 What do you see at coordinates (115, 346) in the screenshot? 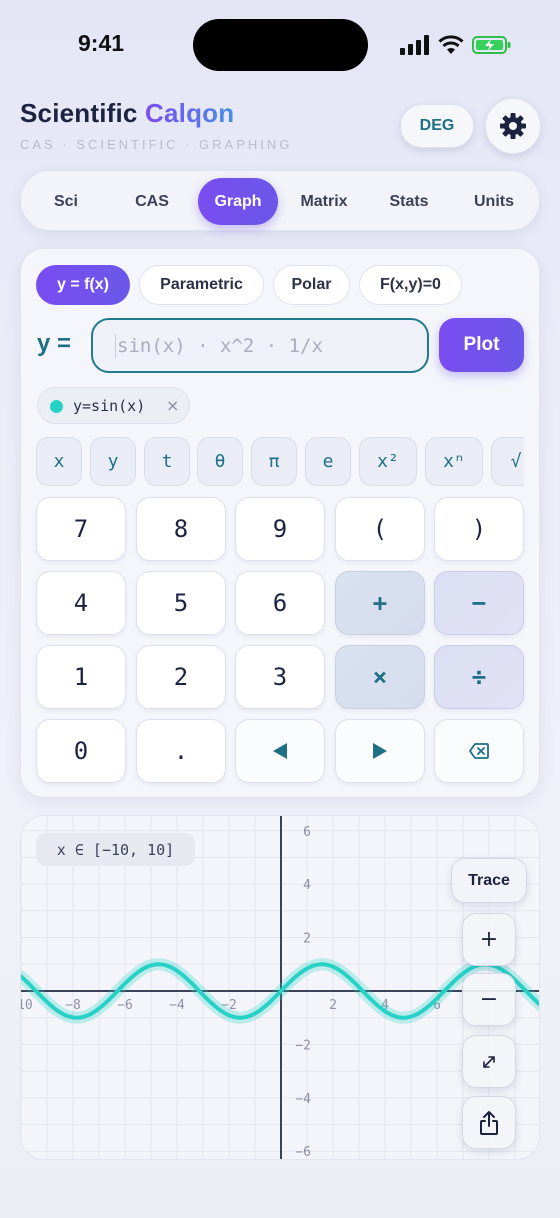
I see `text-caret` at bounding box center [115, 346].